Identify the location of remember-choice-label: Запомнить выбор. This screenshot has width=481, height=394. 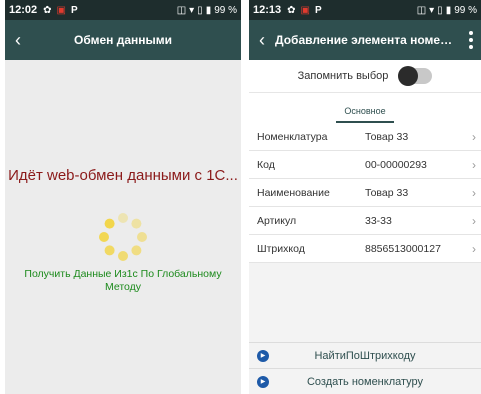
(343, 76).